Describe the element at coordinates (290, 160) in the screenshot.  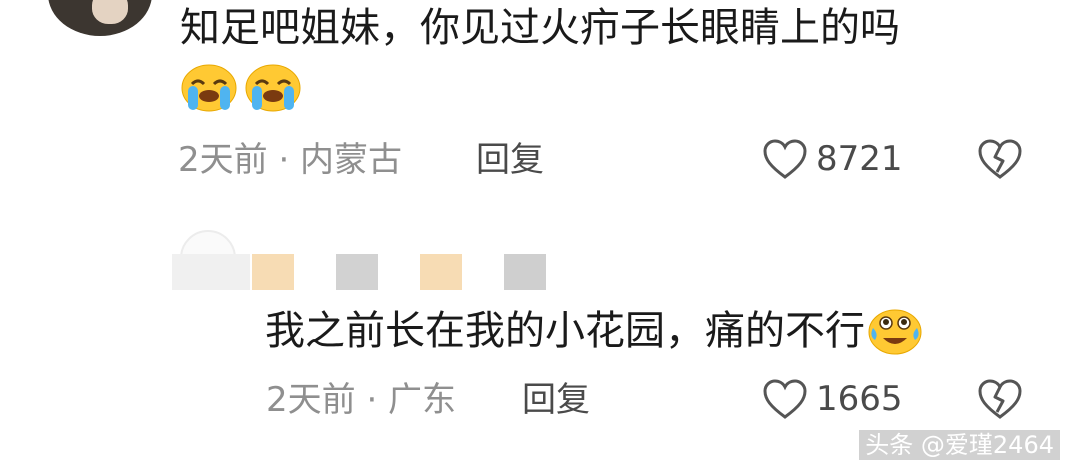
I see `comment-meta: 2天前 · 内蒙古` at that location.